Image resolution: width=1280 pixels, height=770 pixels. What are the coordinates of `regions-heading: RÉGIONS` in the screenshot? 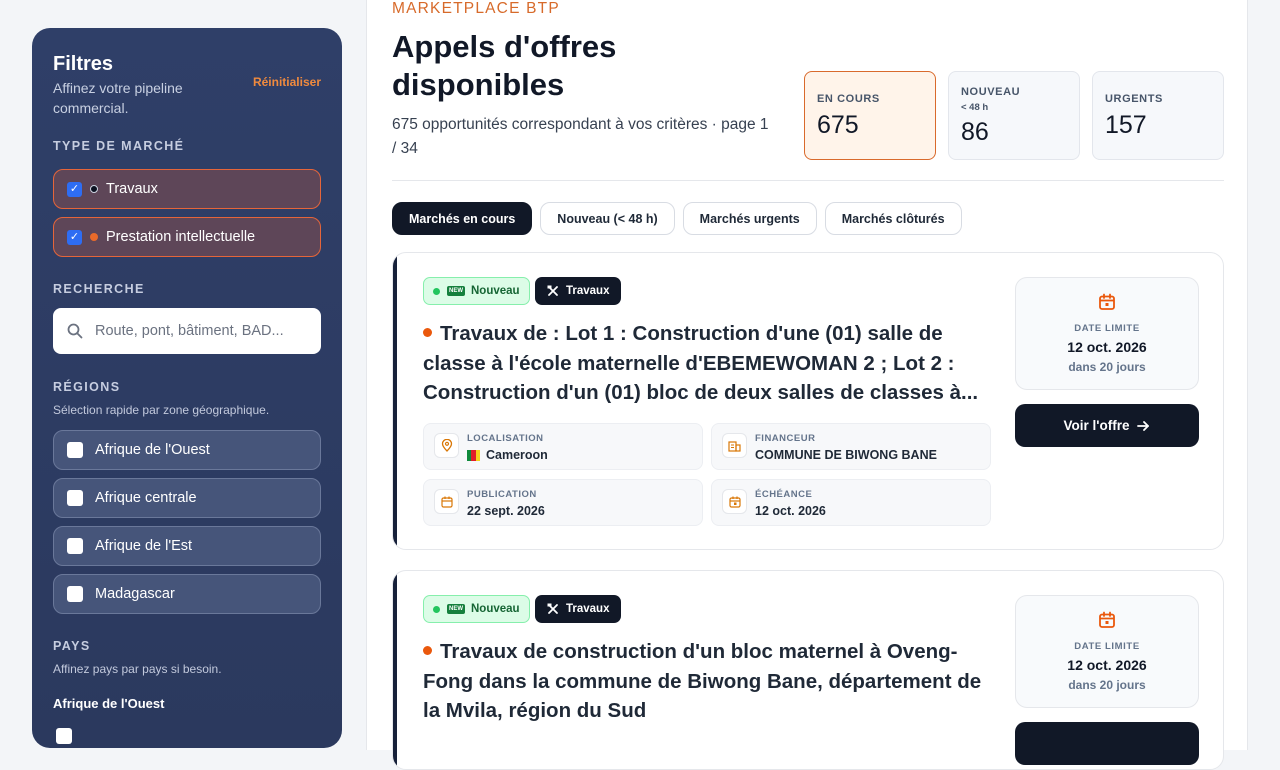 It's located at (87, 387).